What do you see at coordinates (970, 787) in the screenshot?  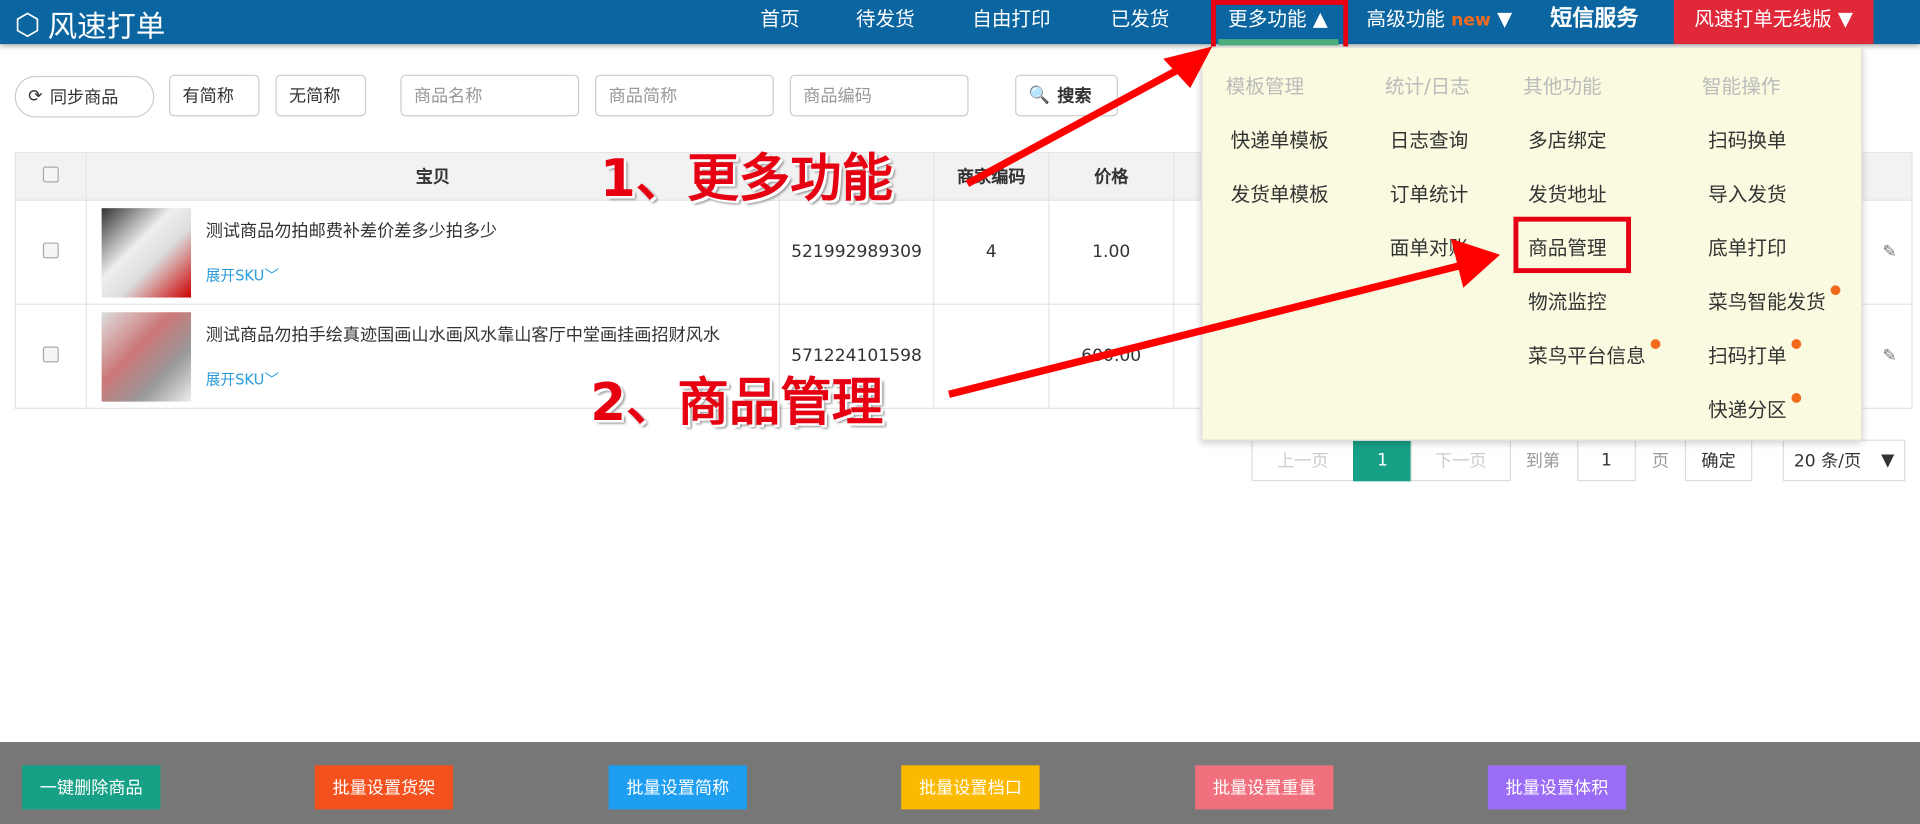 I see `batch-stall-button: 批量设置档口` at bounding box center [970, 787].